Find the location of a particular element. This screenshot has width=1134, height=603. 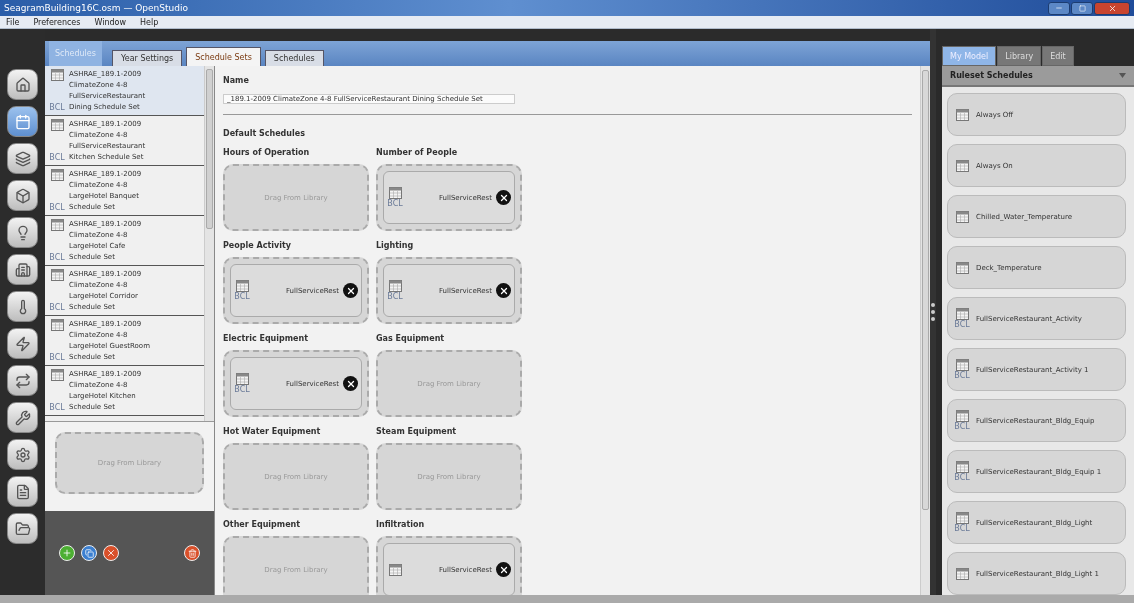

purge-button is located at coordinates (192, 553).